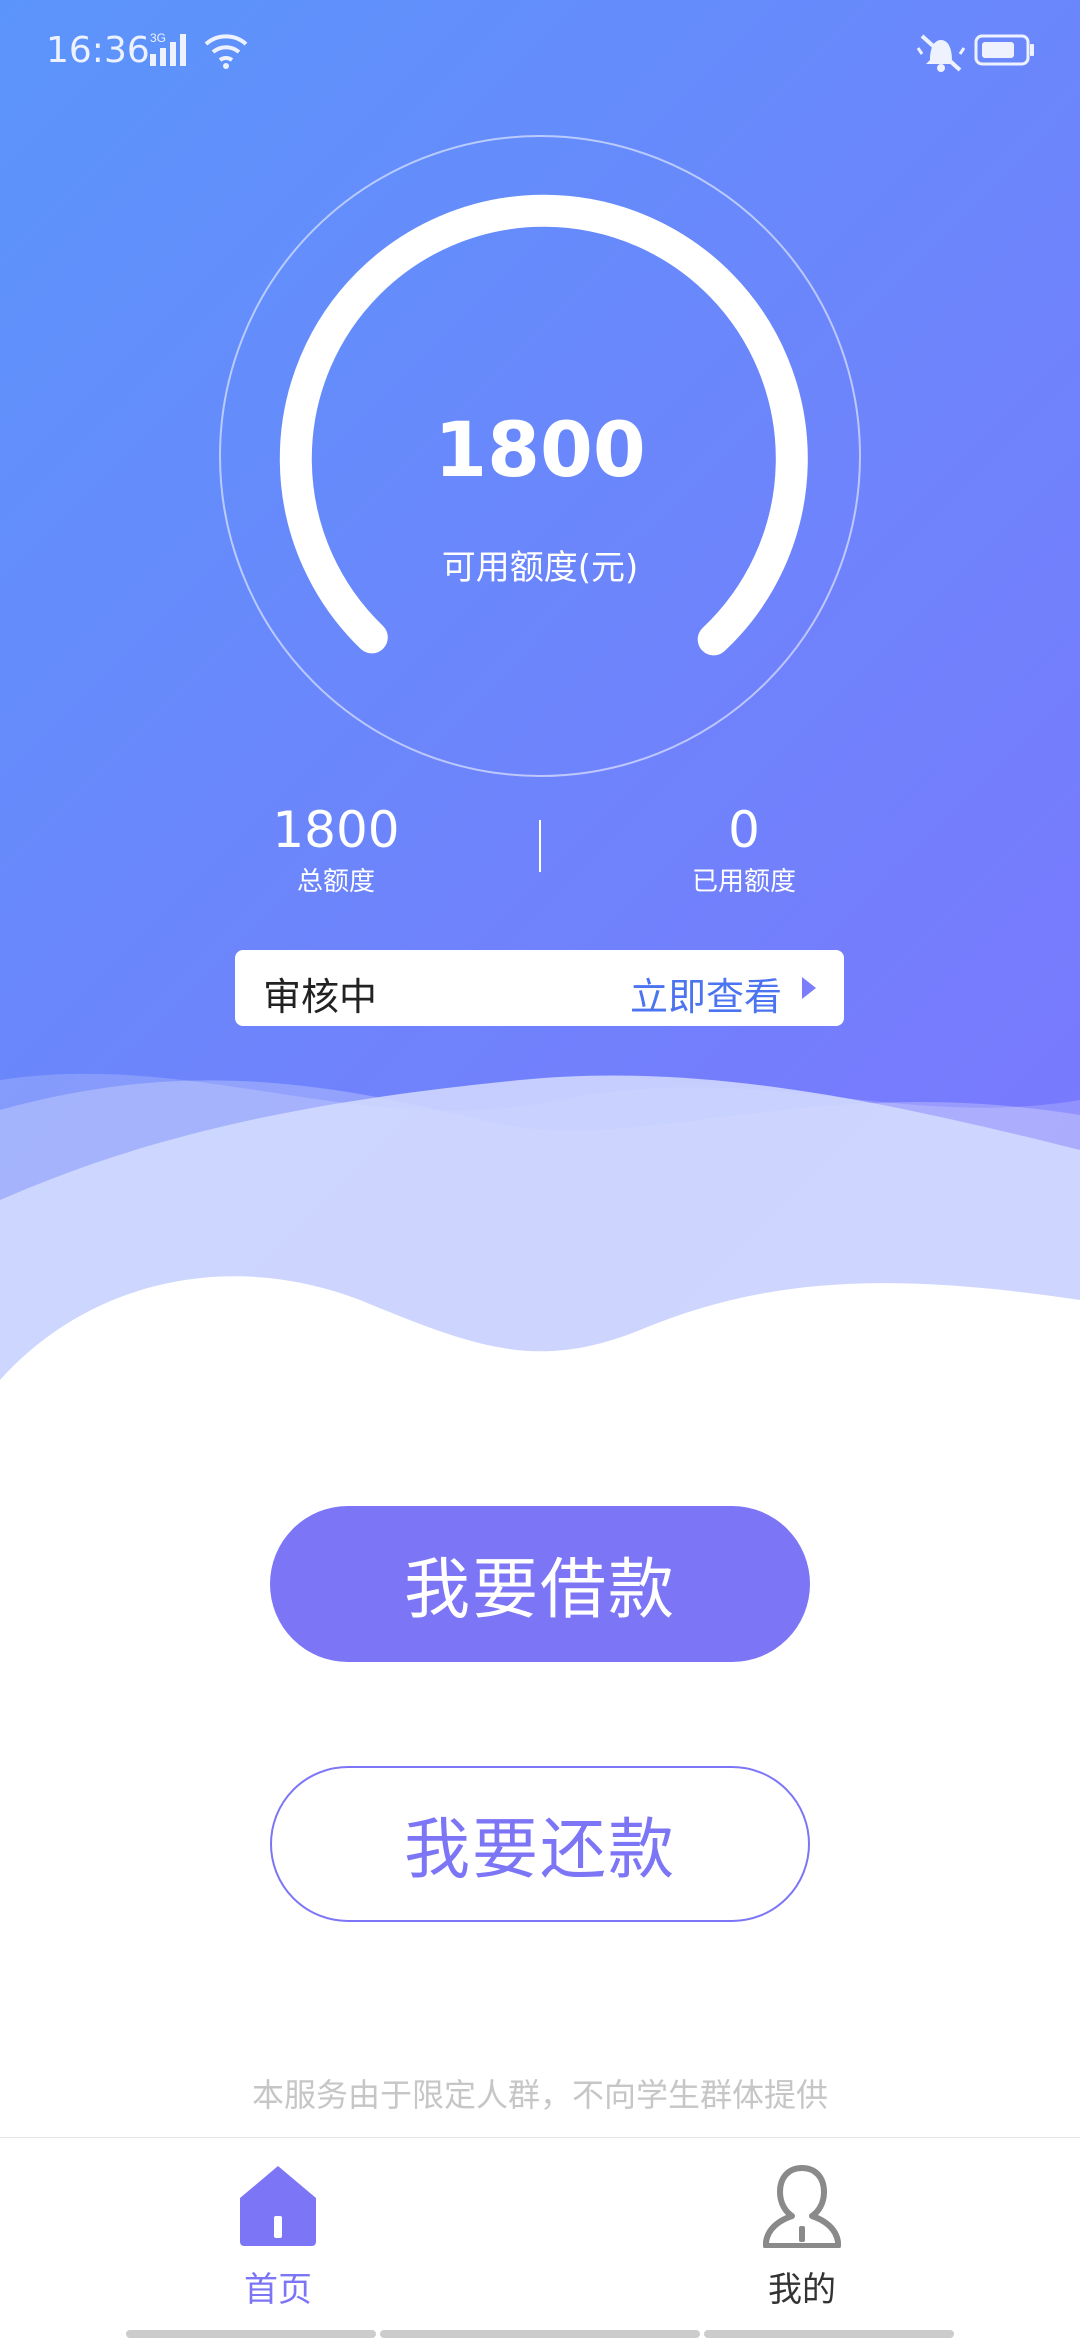 Image resolution: width=1080 pixels, height=2341 pixels. What do you see at coordinates (158, 38) in the screenshot?
I see `network-type: 3G` at bounding box center [158, 38].